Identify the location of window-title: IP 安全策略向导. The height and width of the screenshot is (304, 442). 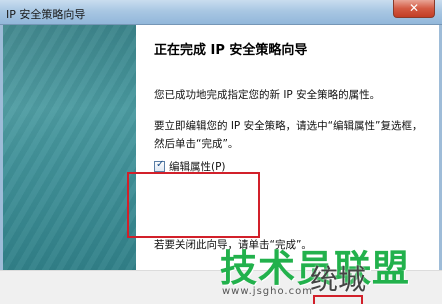
(46, 14).